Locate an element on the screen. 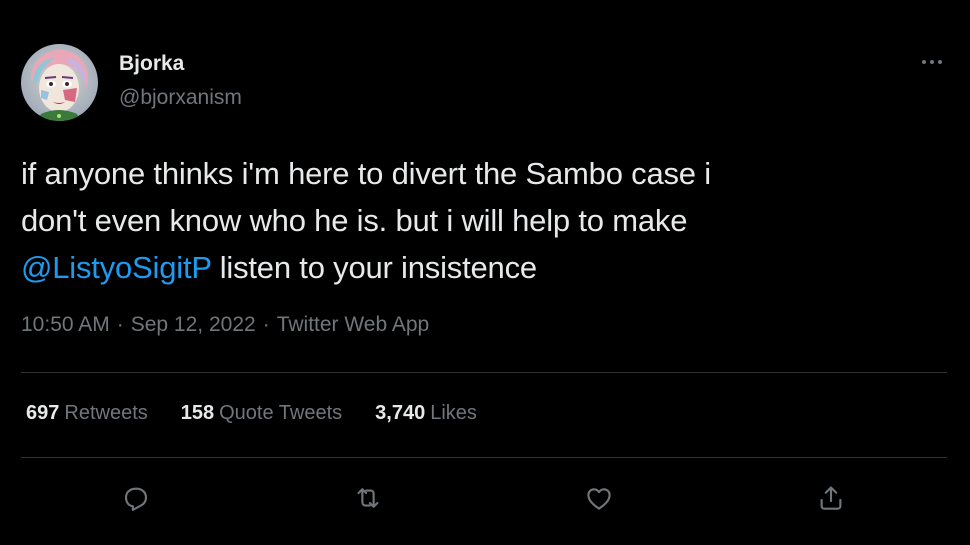  share-icon is located at coordinates (831, 498).